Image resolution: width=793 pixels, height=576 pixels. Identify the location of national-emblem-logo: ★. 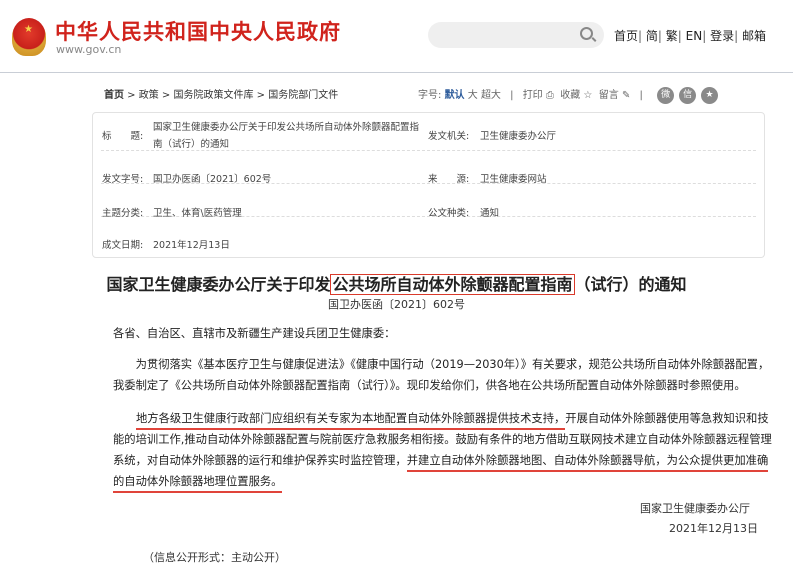
(29, 37).